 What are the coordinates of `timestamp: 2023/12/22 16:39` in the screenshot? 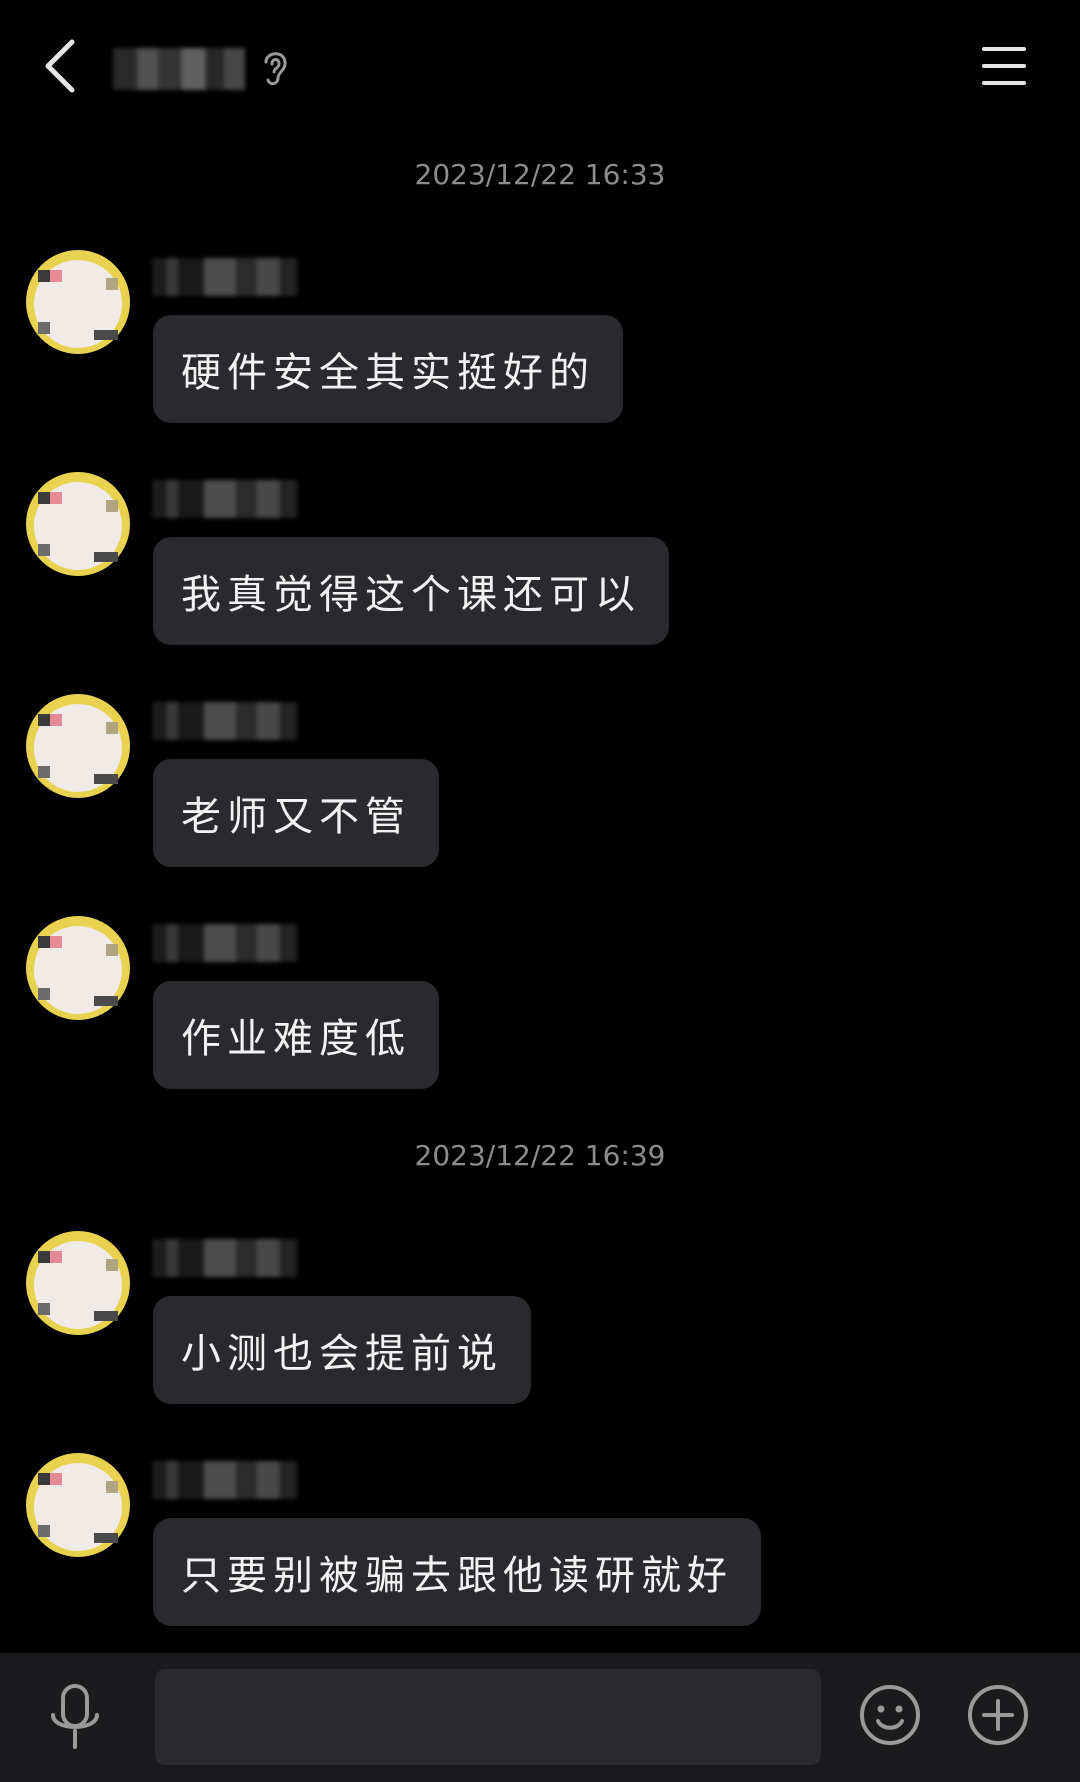 It's located at (540, 1155).